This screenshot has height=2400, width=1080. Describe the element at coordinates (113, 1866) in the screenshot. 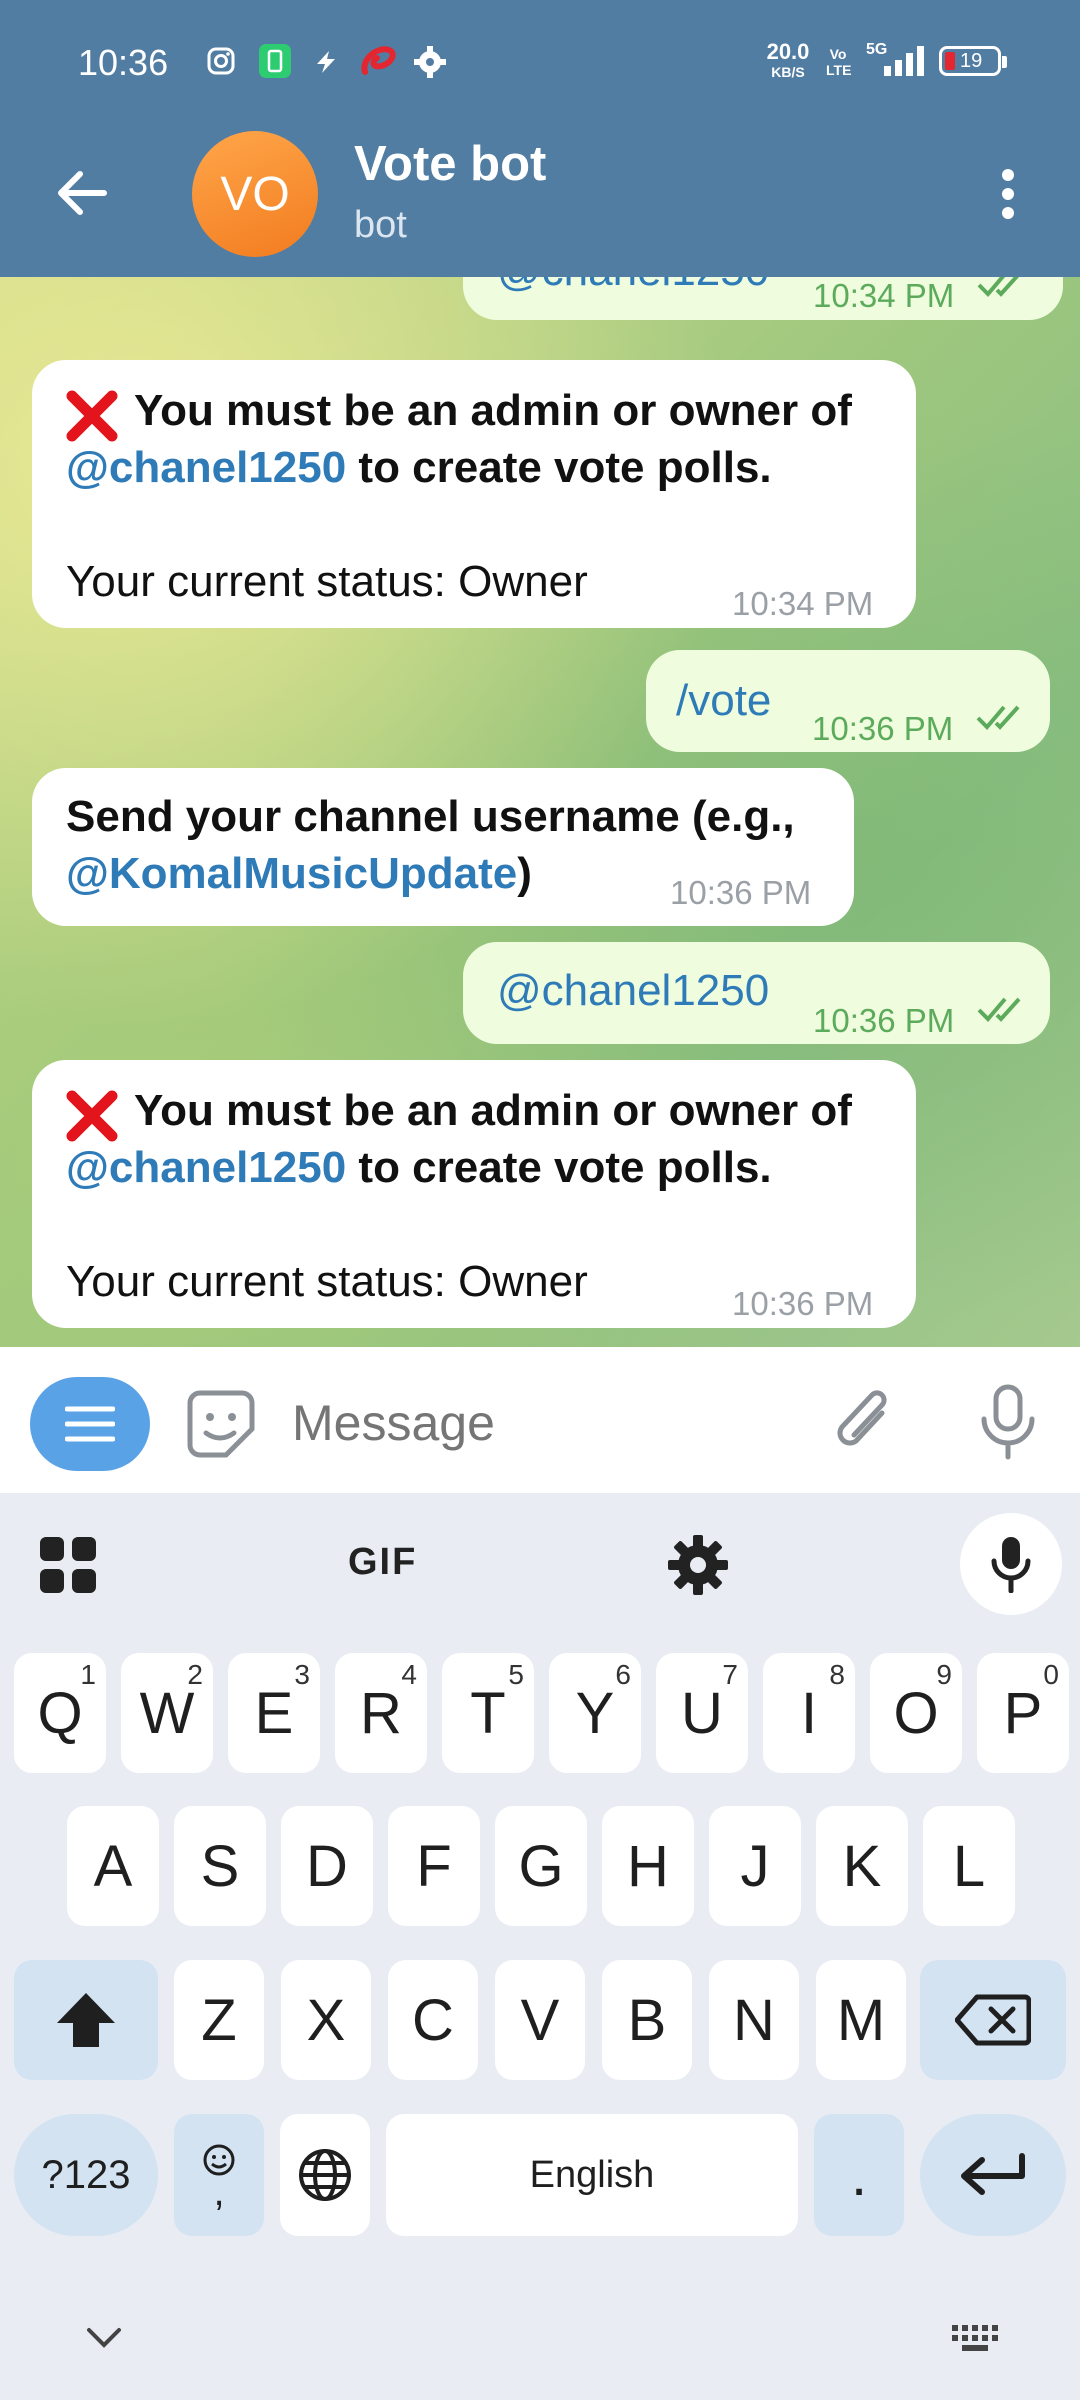

I see `key-a: A` at that location.